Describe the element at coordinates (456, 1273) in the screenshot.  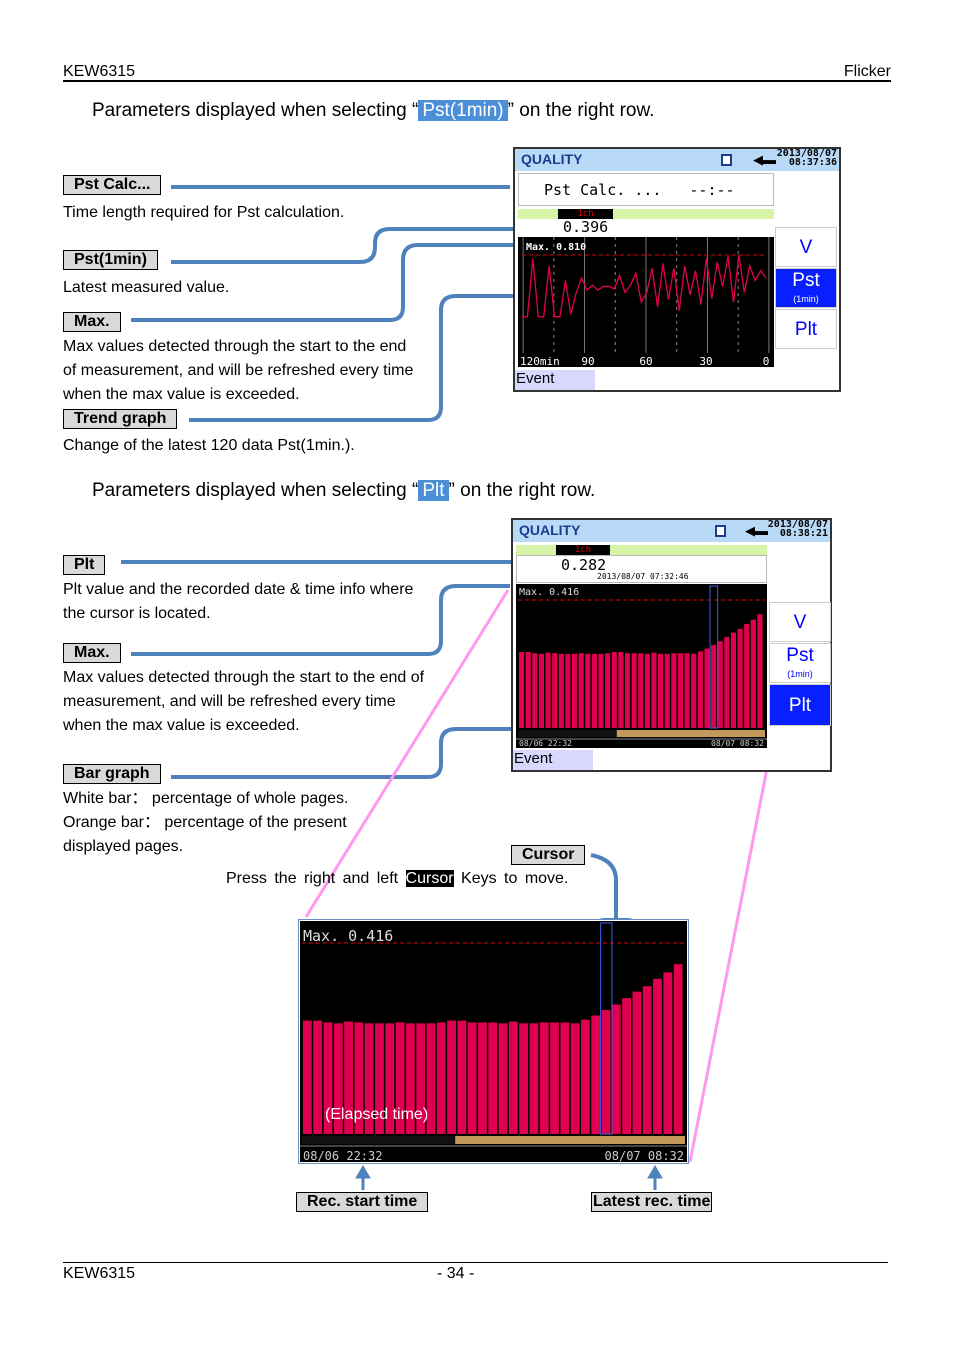
I see `page-number: - 34 -` at that location.